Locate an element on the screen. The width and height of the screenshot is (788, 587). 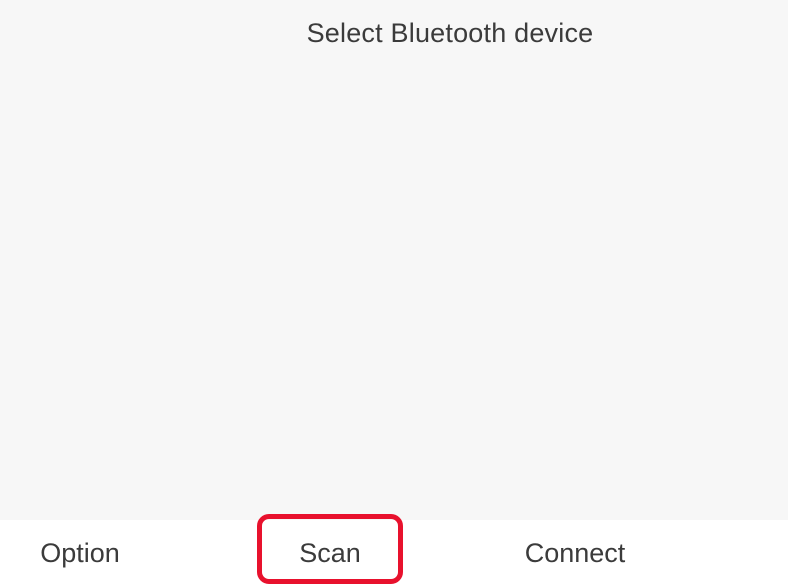
connect-softkey: Connect is located at coordinates (575, 553).